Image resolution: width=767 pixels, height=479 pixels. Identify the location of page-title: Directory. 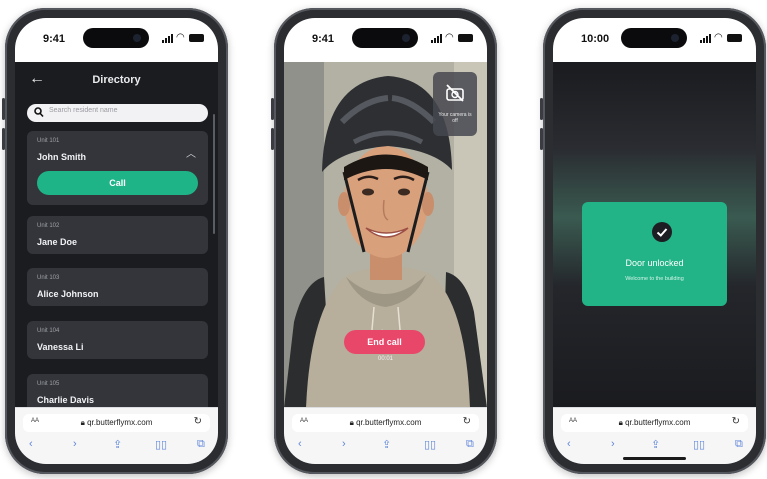
(116, 80).